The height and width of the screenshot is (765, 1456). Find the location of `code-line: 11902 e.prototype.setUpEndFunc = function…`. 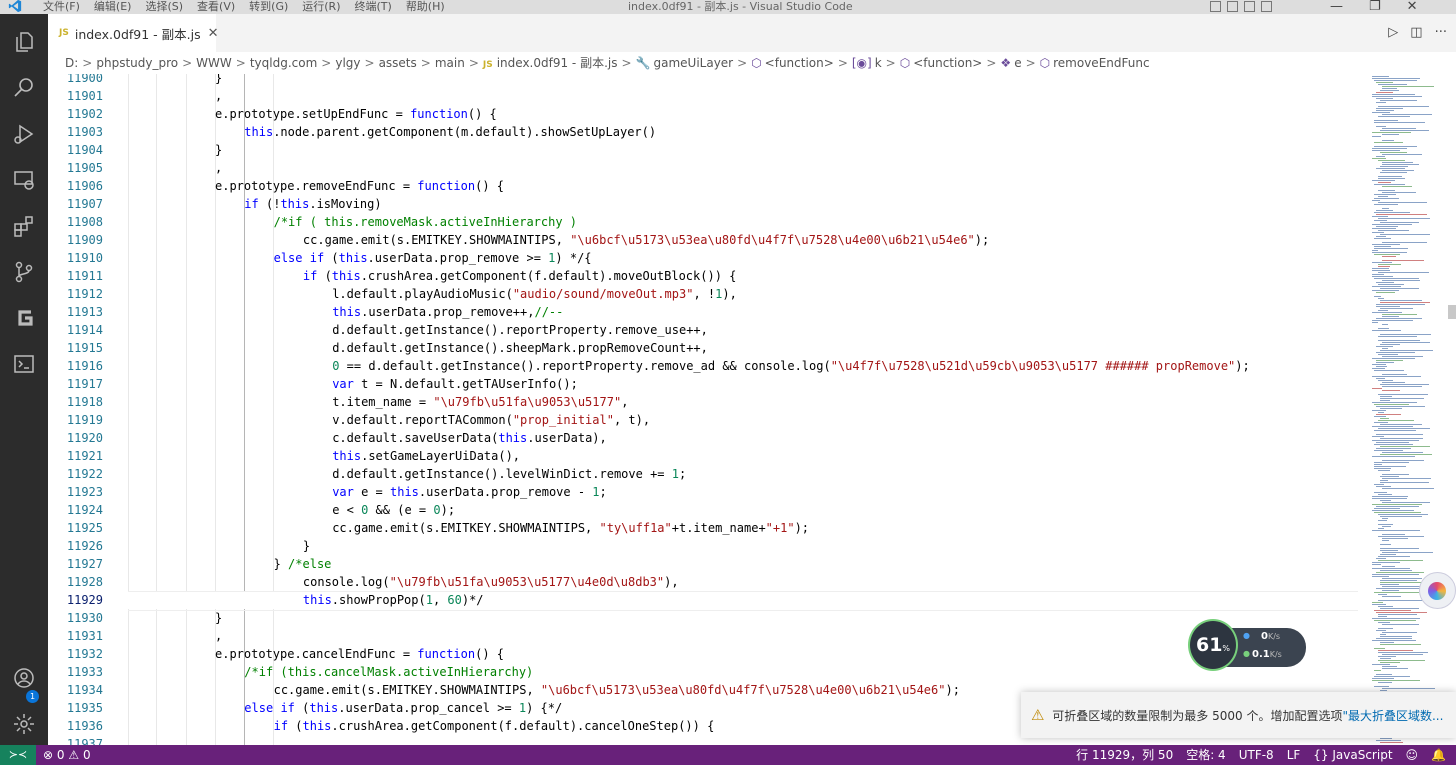

code-line: 11902 e.prototype.setUpEndFunc = function… is located at coordinates (708, 114).